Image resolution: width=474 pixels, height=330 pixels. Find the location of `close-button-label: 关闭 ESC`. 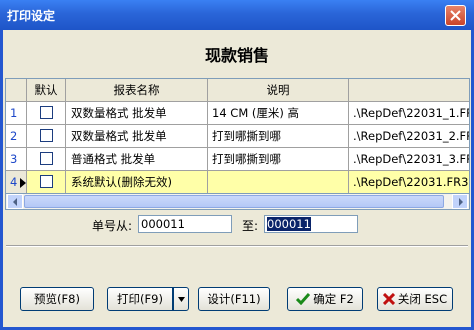

close-button-label: 关闭 ESC is located at coordinates (422, 299).